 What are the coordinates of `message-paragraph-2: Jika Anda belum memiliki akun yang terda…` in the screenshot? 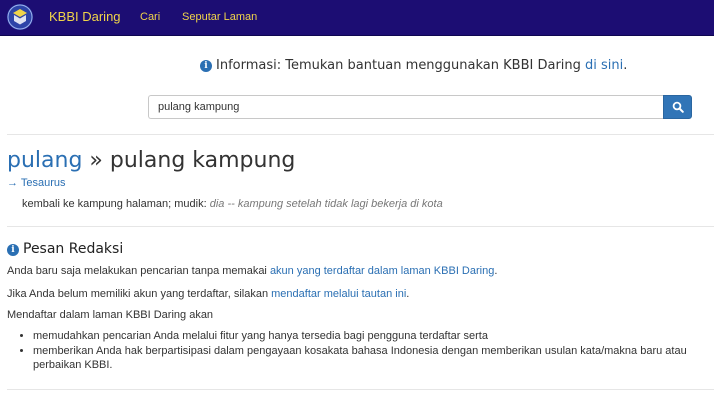 It's located at (208, 294).